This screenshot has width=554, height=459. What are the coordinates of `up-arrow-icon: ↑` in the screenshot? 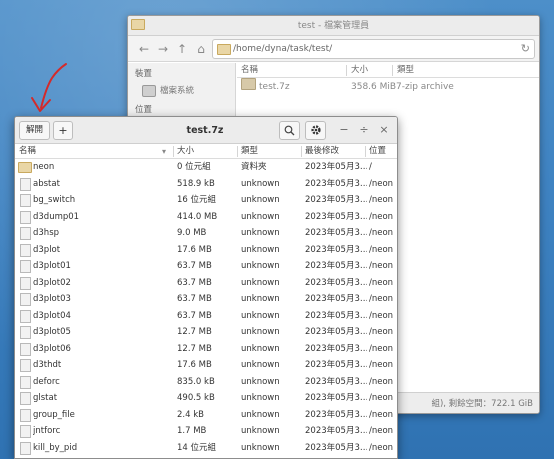 It's located at (182, 49).